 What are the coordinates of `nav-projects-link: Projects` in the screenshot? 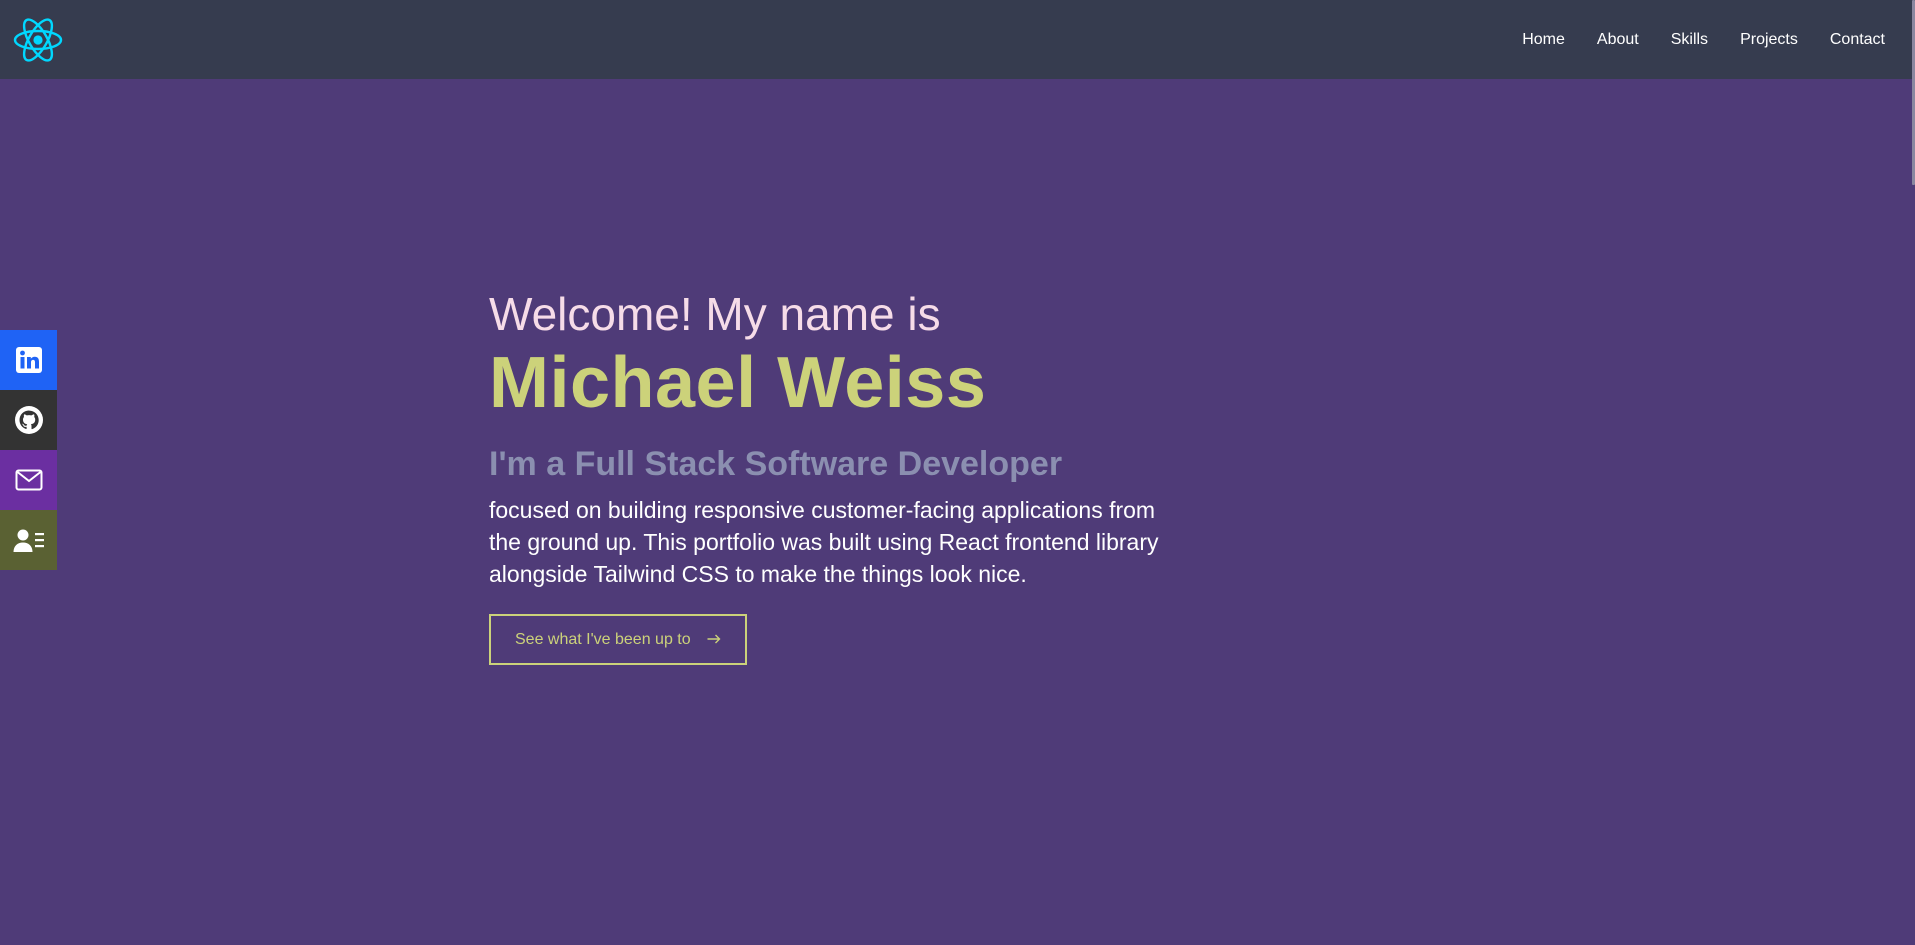 It's located at (1769, 39).